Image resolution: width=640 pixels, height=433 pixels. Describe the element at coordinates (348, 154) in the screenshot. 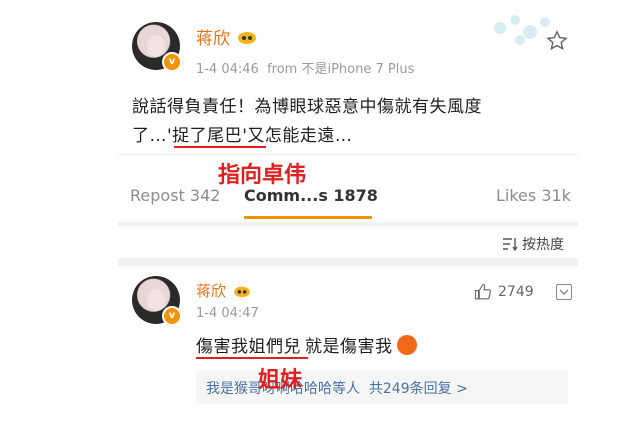

I see `divider` at that location.